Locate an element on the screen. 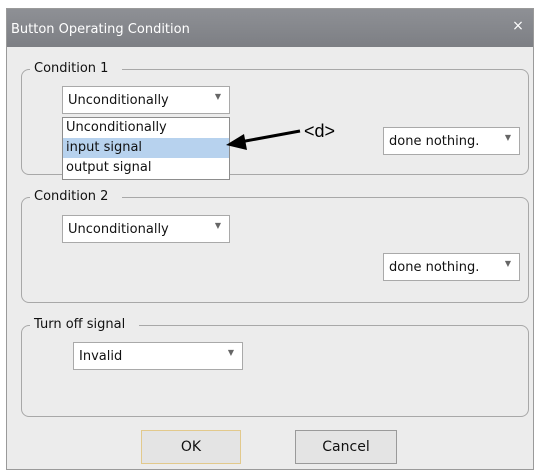 This screenshot has width=534, height=470. condition2-condition-select: Unconditionally ▼ is located at coordinates (146, 229).